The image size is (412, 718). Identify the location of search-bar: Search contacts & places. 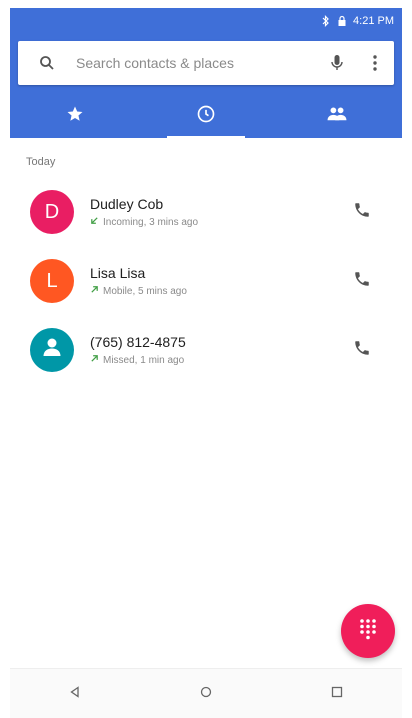
(206, 63).